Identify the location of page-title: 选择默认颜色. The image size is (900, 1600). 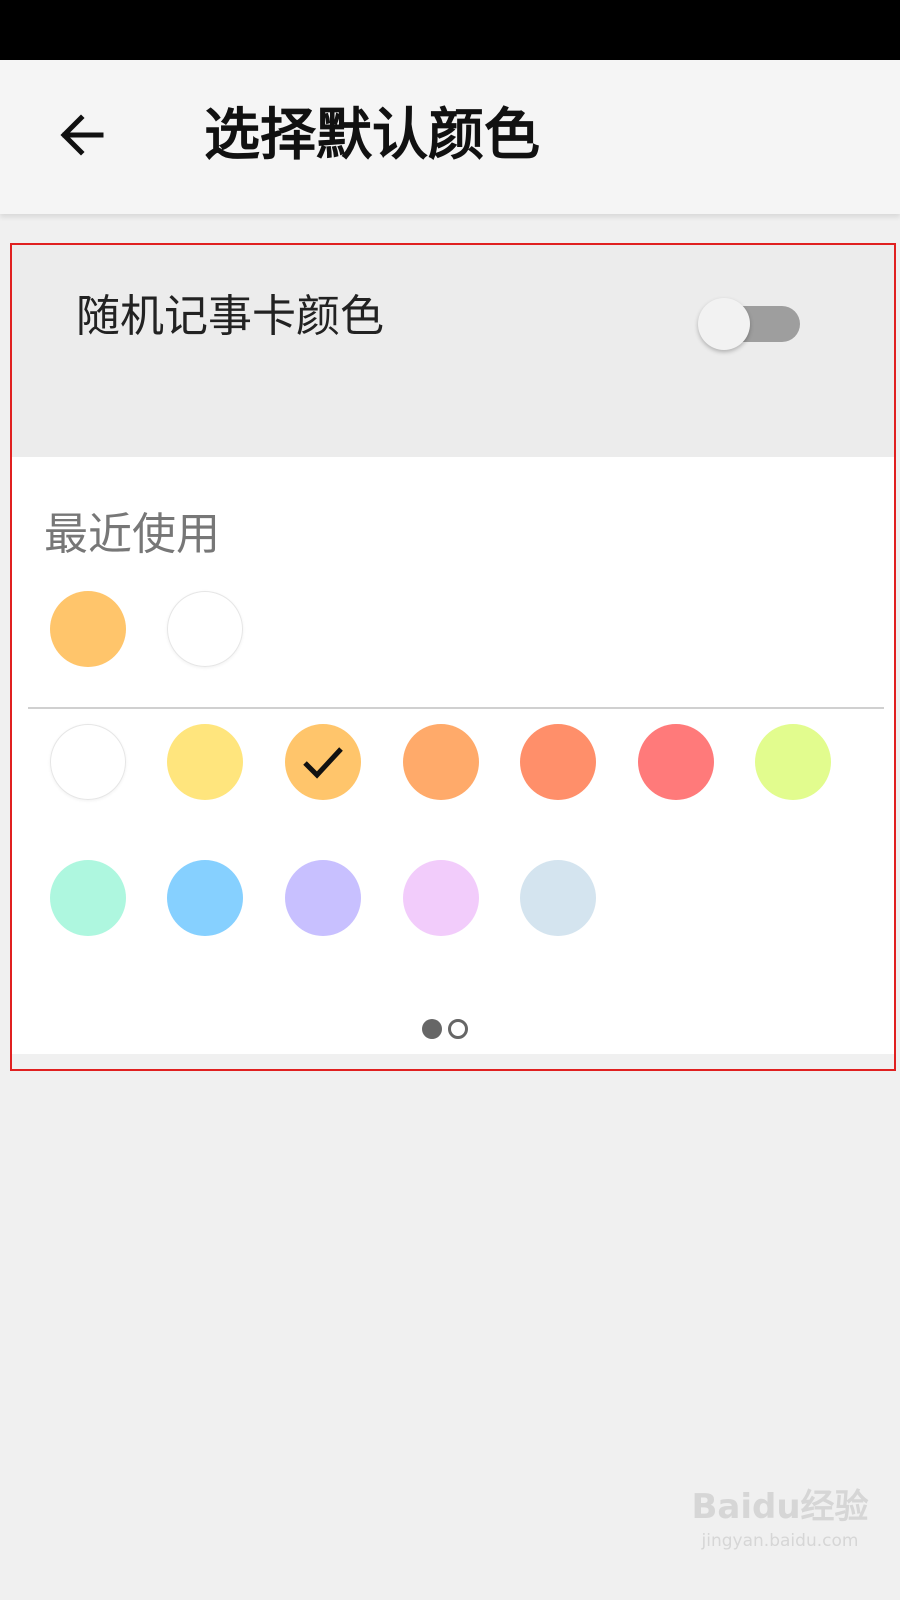
(372, 135).